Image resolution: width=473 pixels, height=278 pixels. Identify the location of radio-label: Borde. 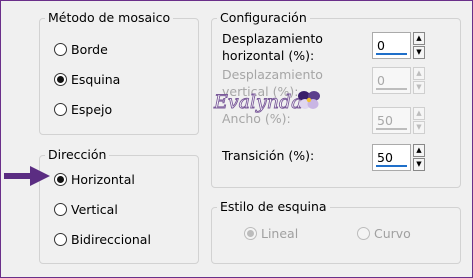
(89, 49).